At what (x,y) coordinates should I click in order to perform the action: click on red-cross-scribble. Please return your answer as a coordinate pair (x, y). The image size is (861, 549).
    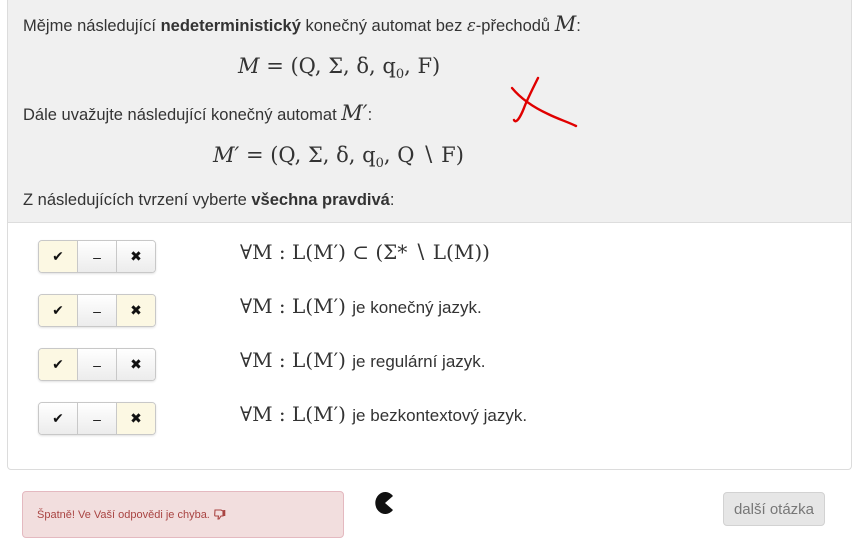
    Looking at the image, I should click on (544, 102).